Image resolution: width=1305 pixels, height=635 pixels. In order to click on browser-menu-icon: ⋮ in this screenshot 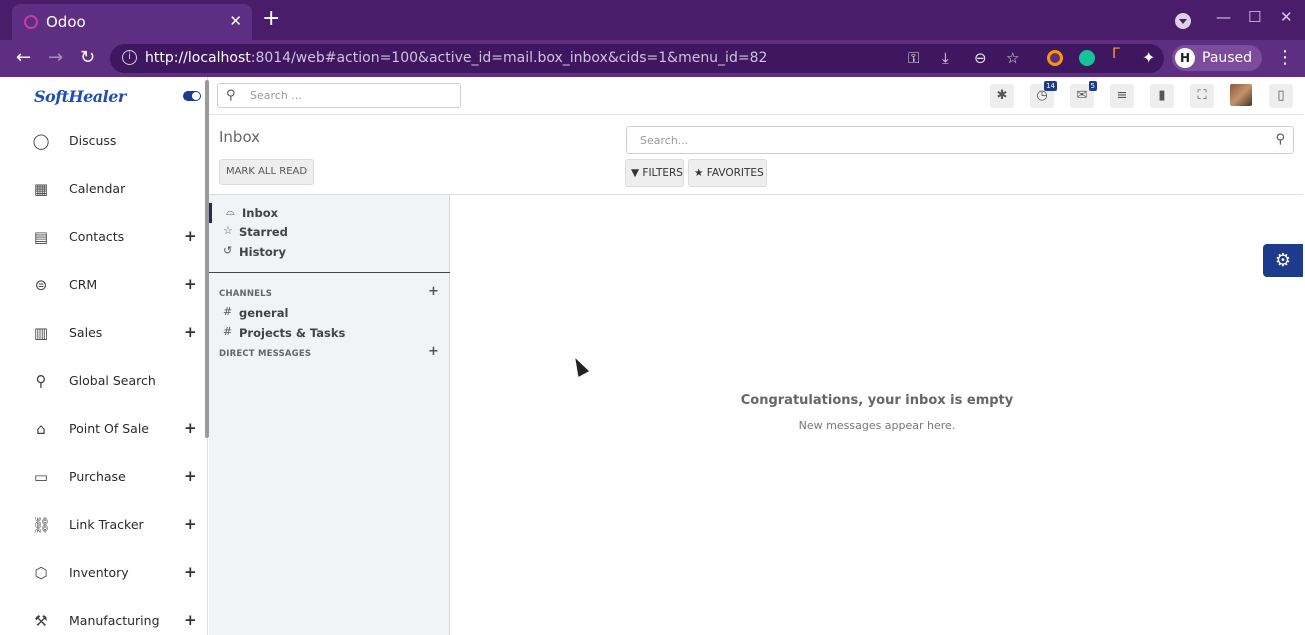, I will do `click(1285, 57)`.